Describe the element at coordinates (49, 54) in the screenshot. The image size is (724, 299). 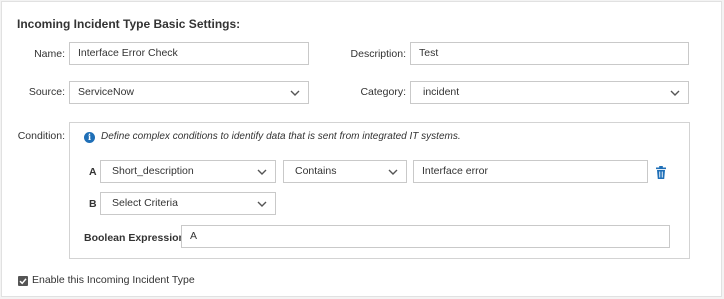
I see `name-label: Name:` at that location.